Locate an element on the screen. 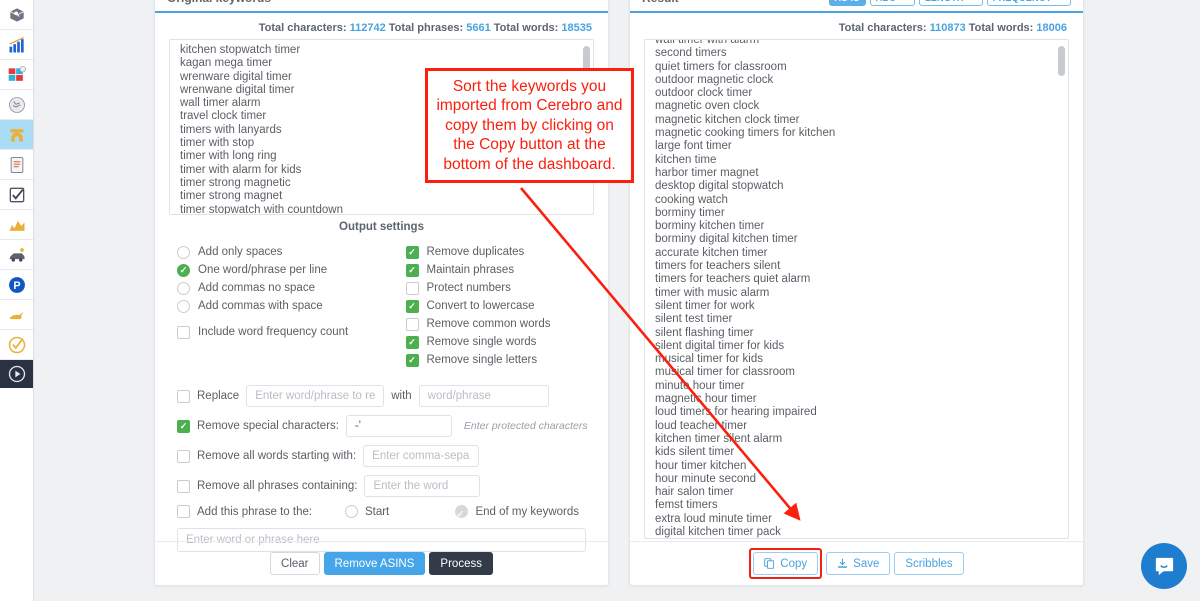 Image resolution: width=1200 pixels, height=601 pixels. replace-row: Replace with is located at coordinates (381, 396).